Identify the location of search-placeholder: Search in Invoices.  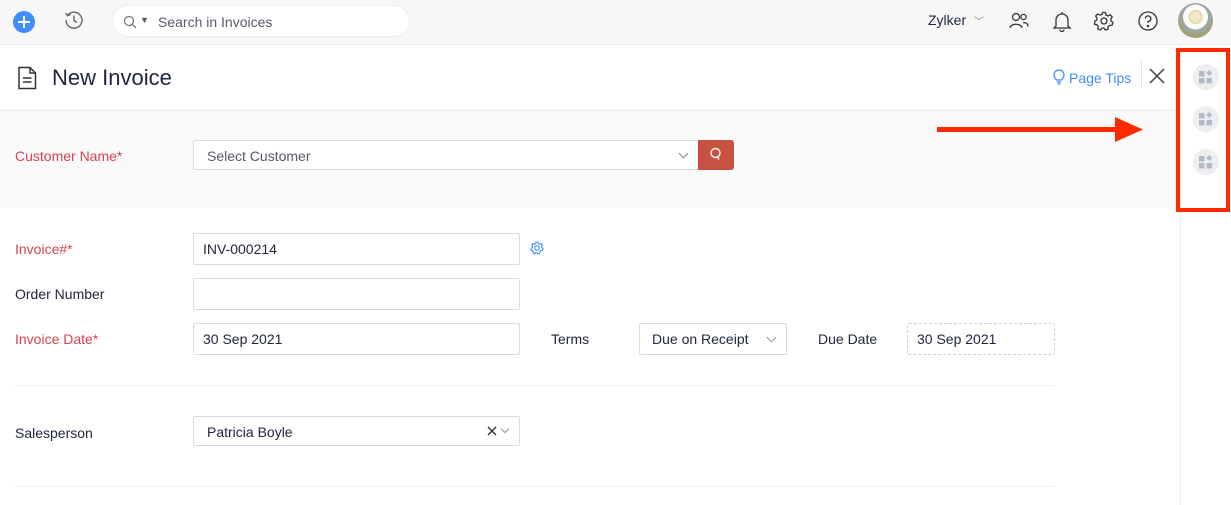
(215, 22).